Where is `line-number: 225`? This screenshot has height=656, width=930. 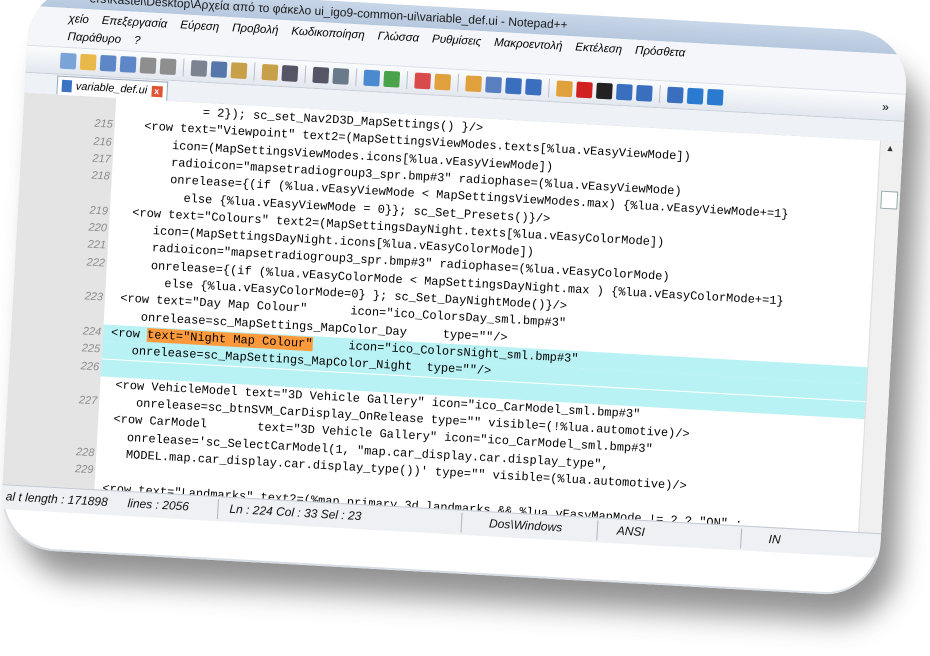 line-number: 225 is located at coordinates (91, 349).